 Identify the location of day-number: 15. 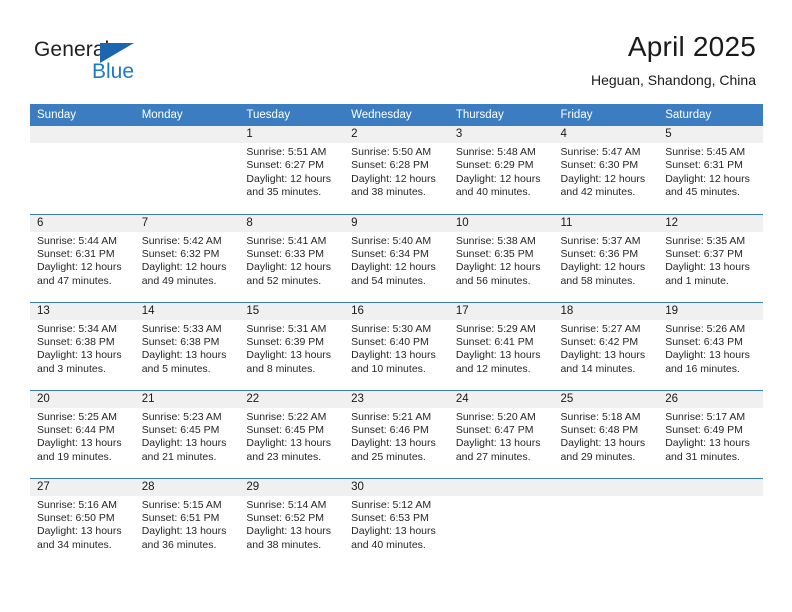
(292, 311).